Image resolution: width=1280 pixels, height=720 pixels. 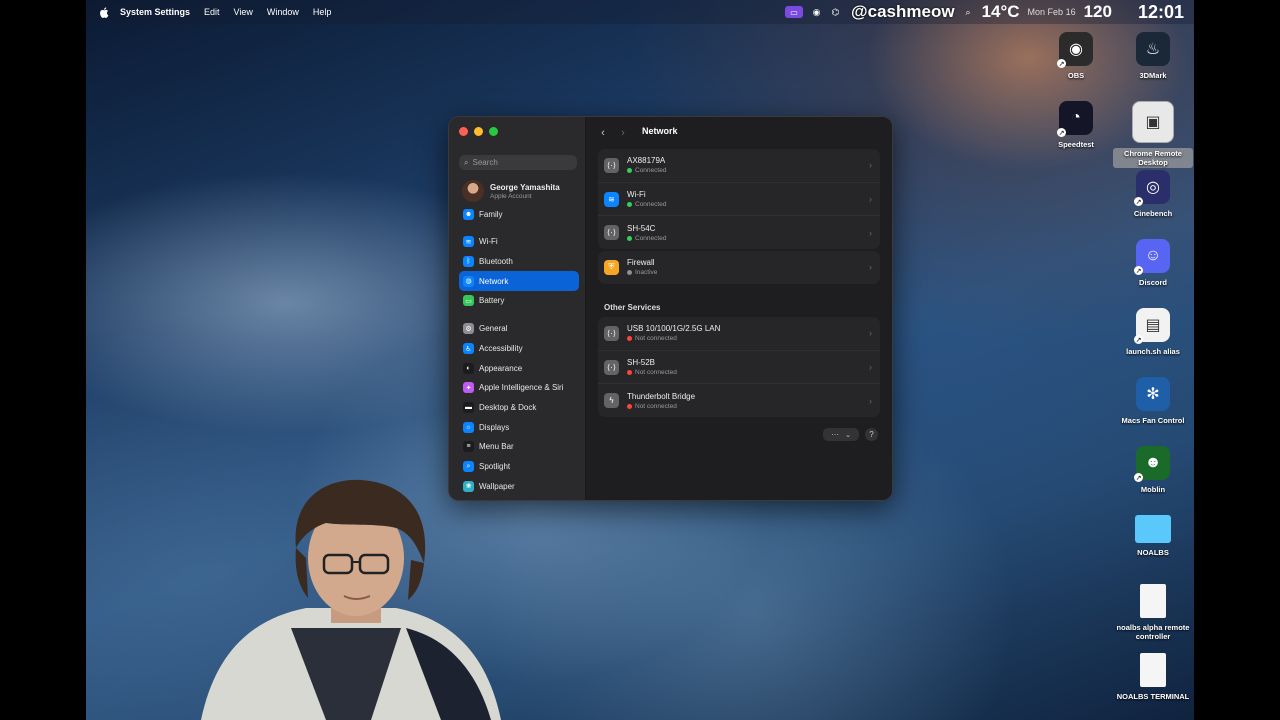 I want to click on minimize-button, so click(x=478, y=131).